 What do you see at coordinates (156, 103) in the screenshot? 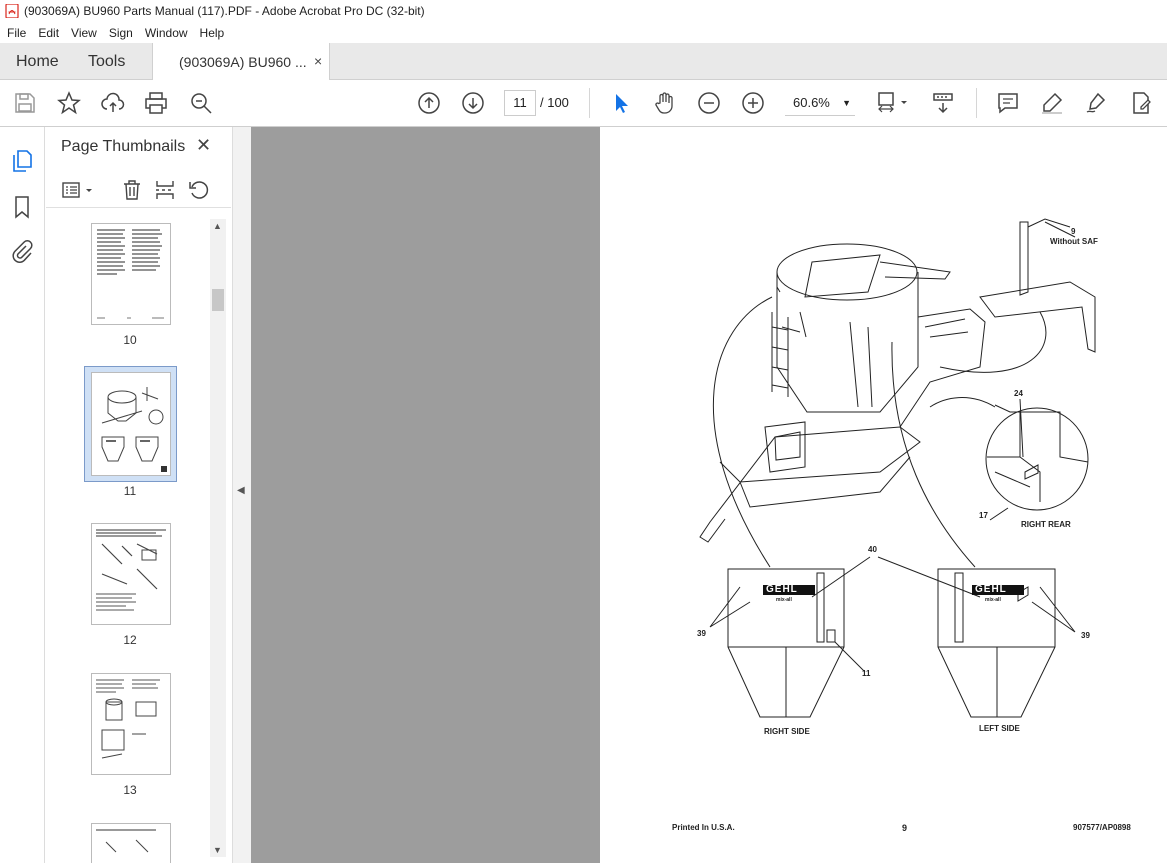
I see `print-icon` at bounding box center [156, 103].